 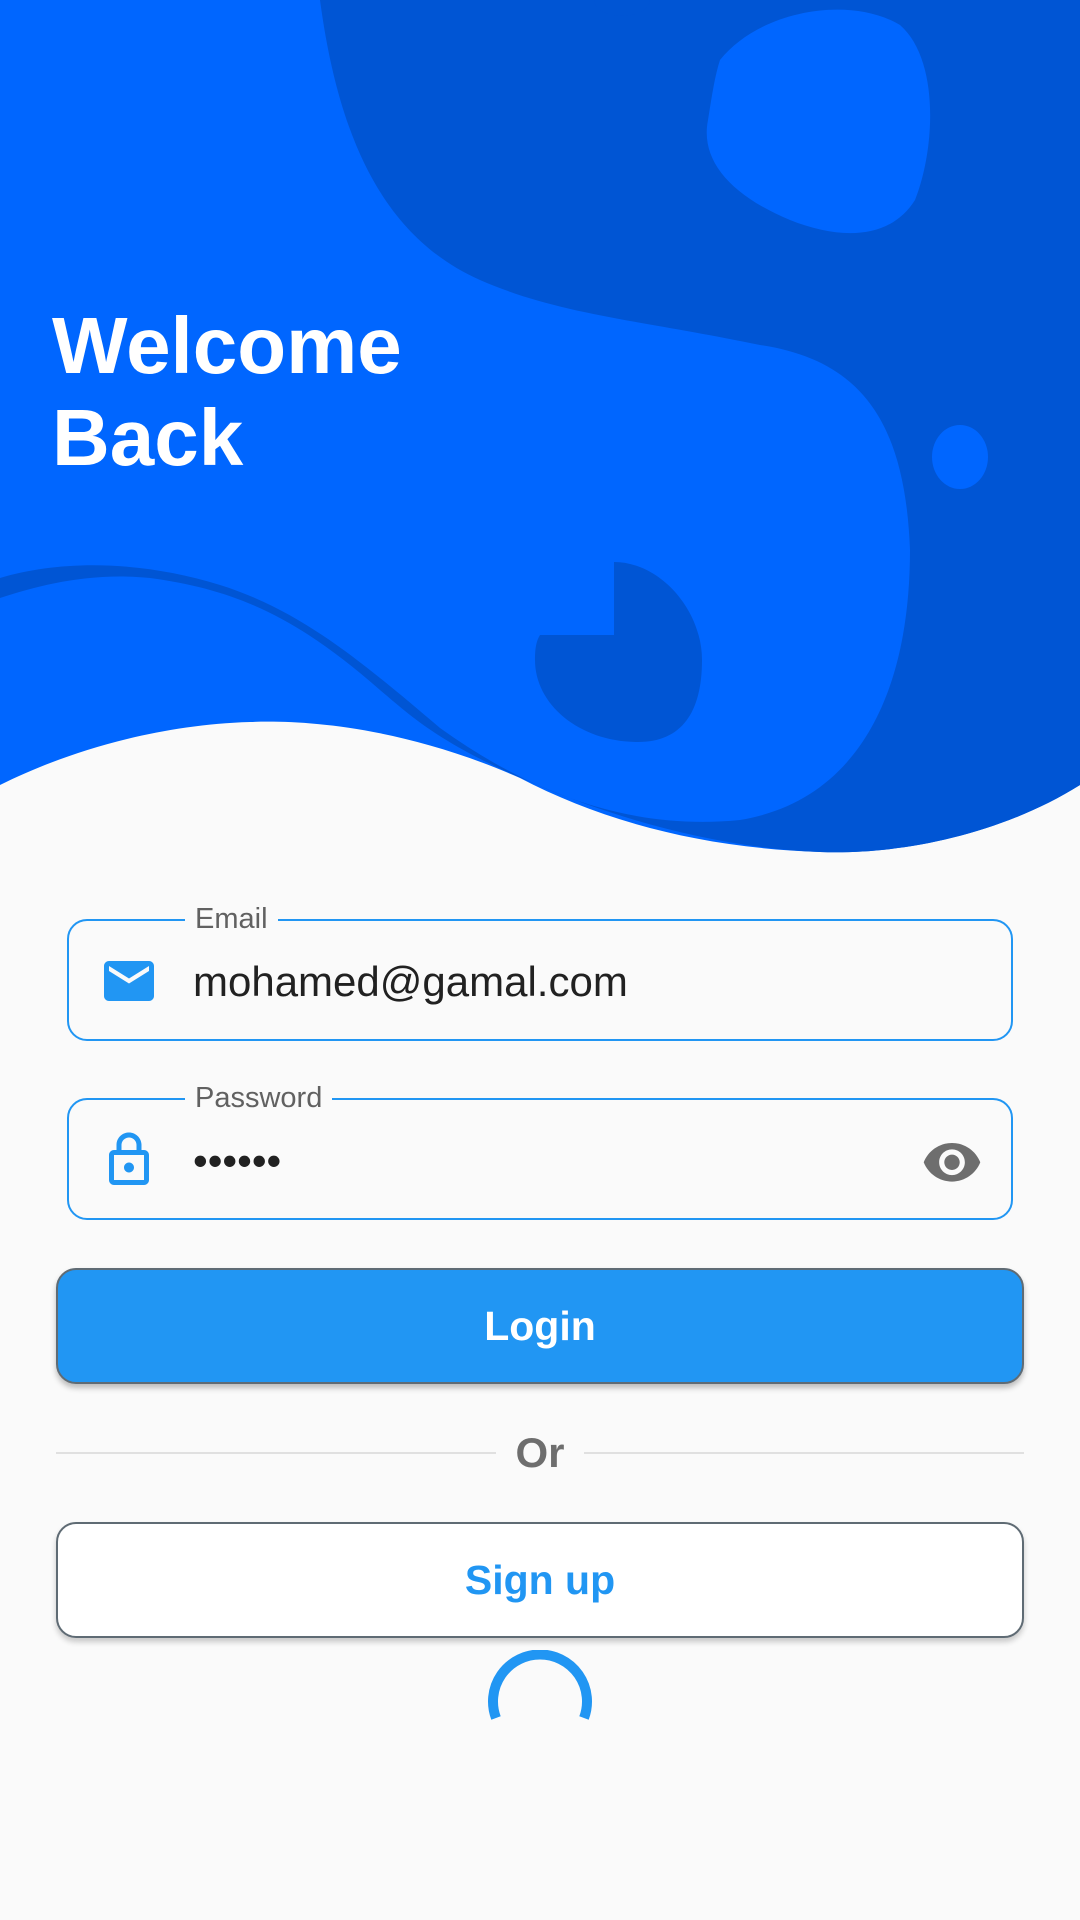 What do you see at coordinates (952, 1161) in the screenshot?
I see `eye-icon` at bounding box center [952, 1161].